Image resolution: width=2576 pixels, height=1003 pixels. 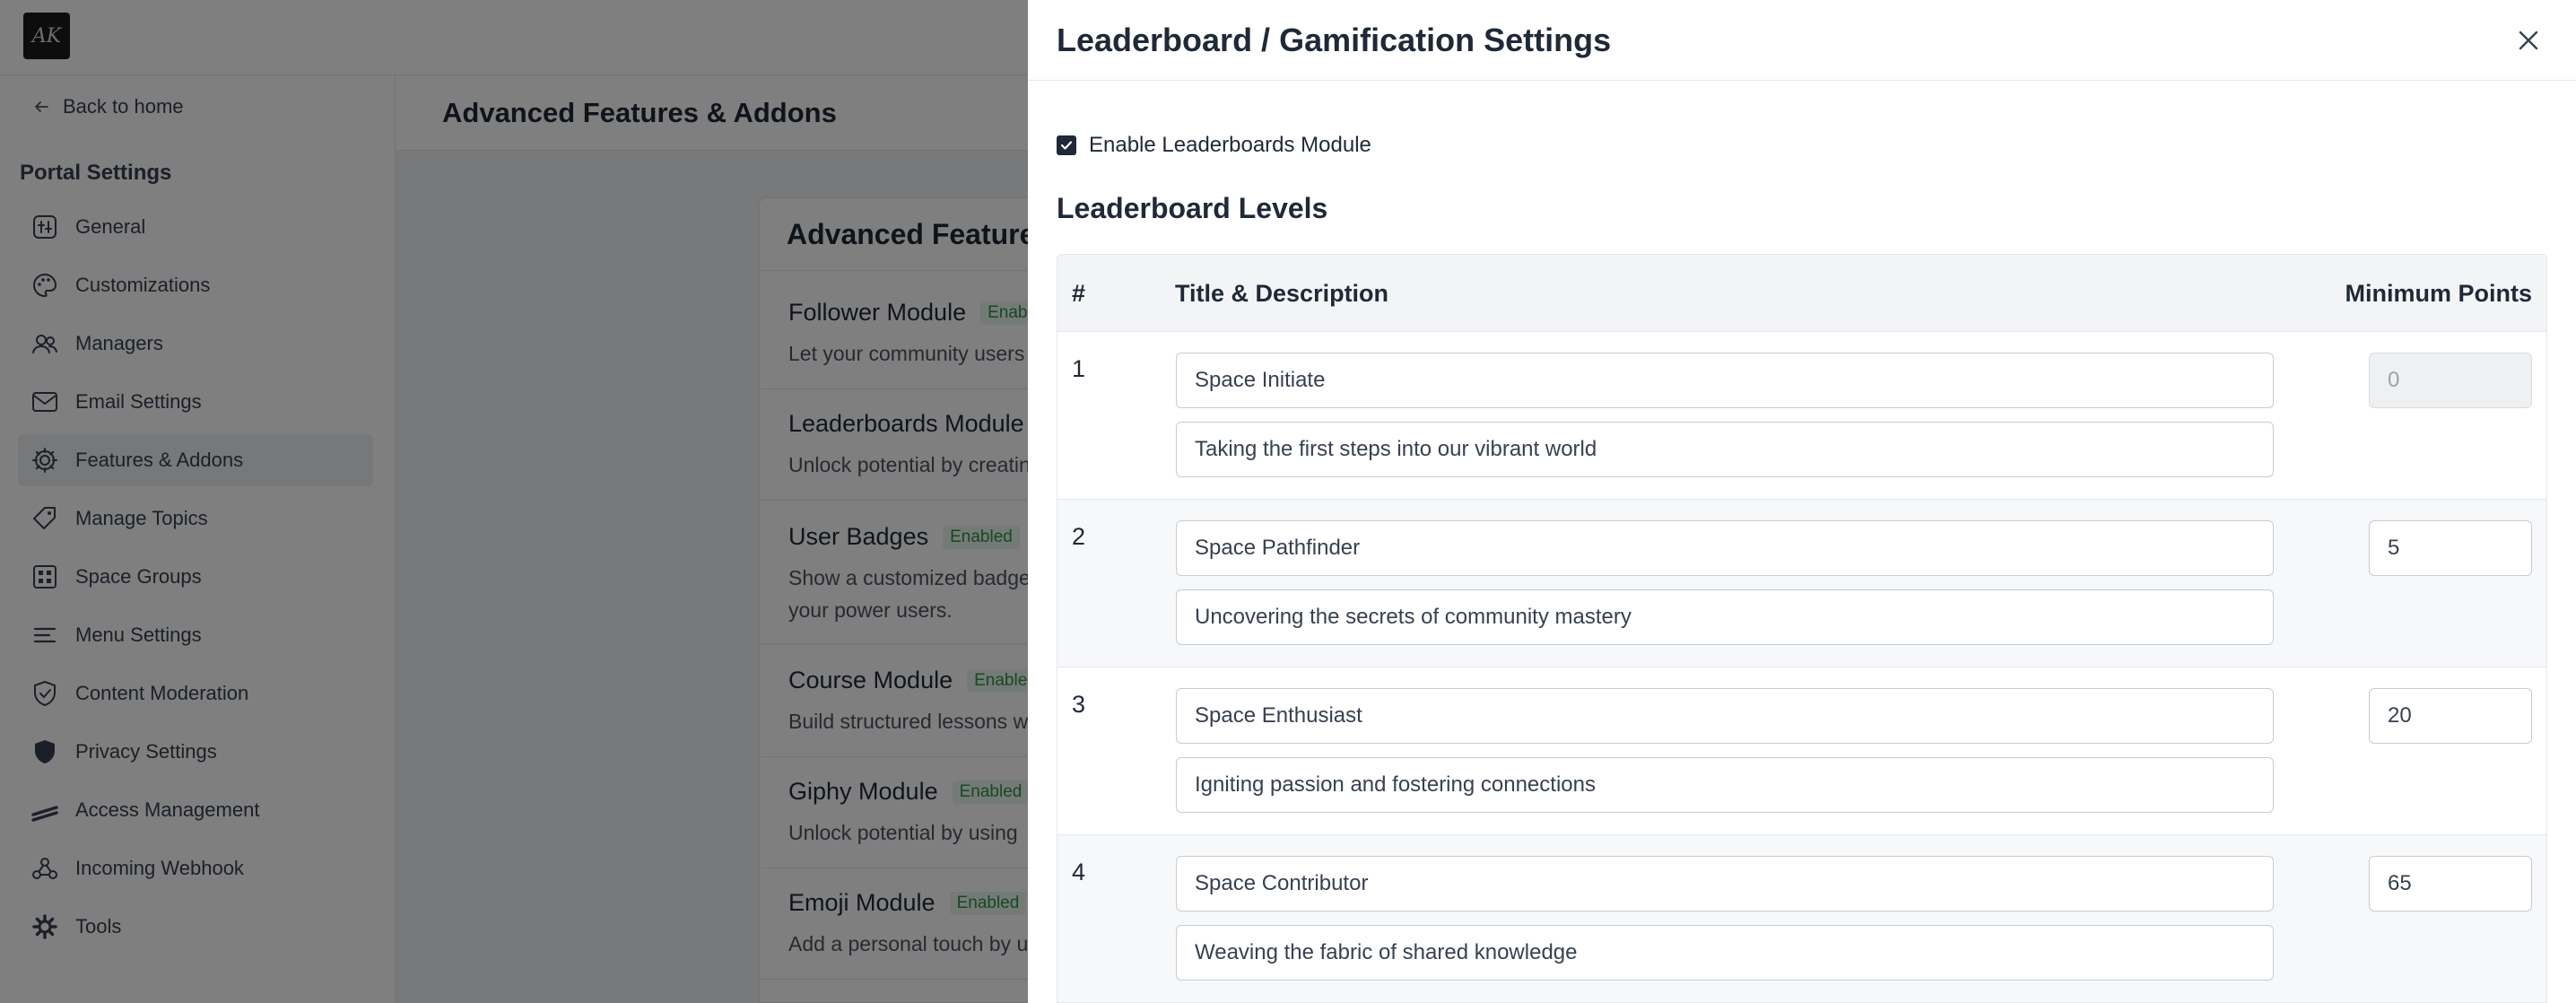 I want to click on table-row: 2, so click(x=1801, y=583).